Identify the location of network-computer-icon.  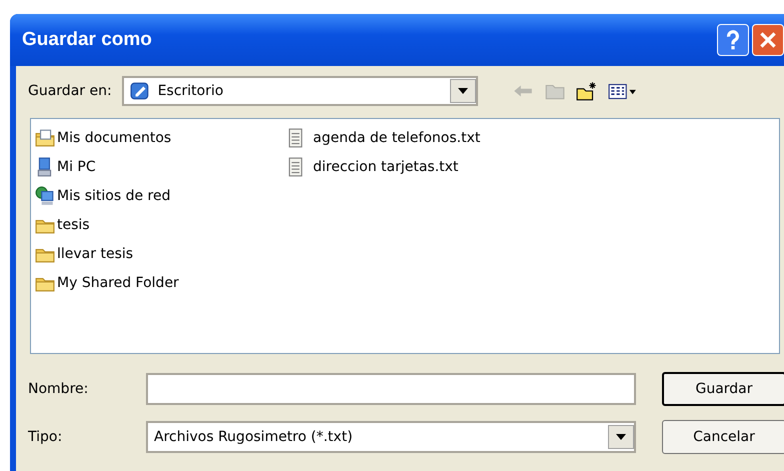
(45, 196).